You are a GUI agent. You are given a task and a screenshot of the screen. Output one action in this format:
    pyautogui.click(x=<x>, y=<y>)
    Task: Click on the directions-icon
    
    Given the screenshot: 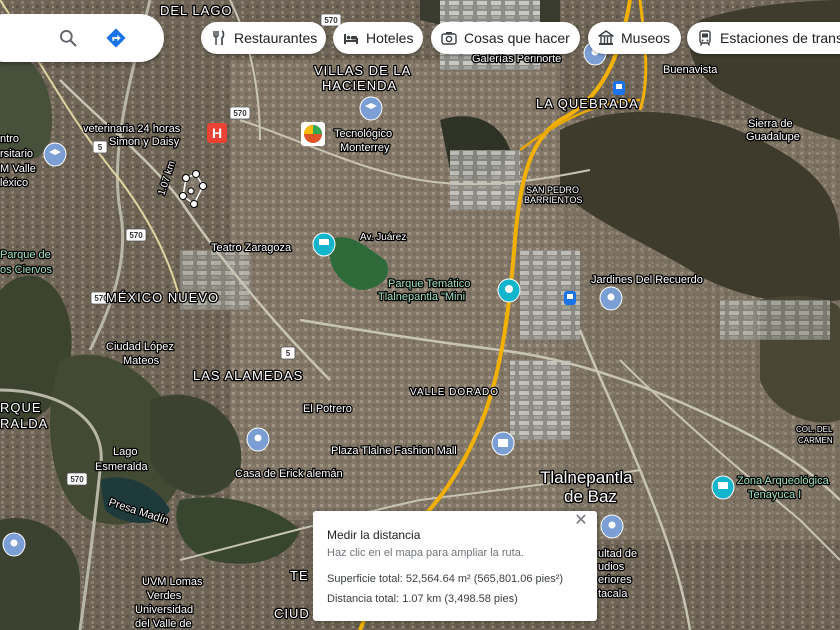 What is the action you would take?
    pyautogui.click(x=116, y=38)
    